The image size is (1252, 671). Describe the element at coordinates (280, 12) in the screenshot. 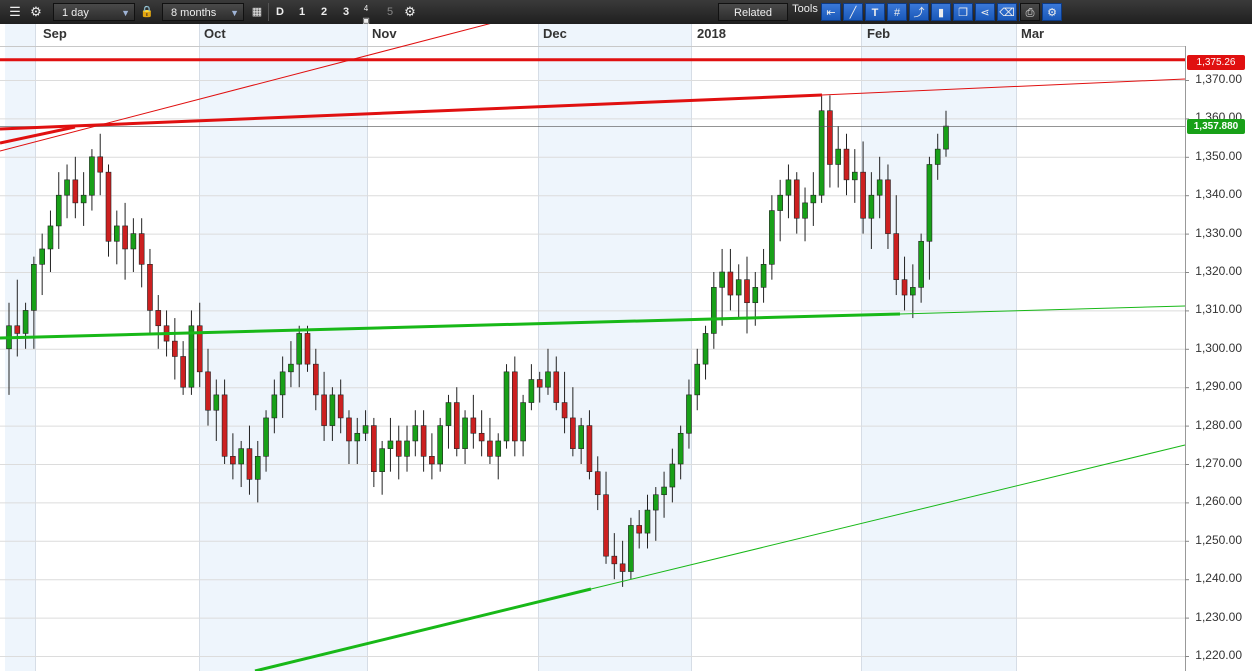

I see `period-button-d: D` at that location.